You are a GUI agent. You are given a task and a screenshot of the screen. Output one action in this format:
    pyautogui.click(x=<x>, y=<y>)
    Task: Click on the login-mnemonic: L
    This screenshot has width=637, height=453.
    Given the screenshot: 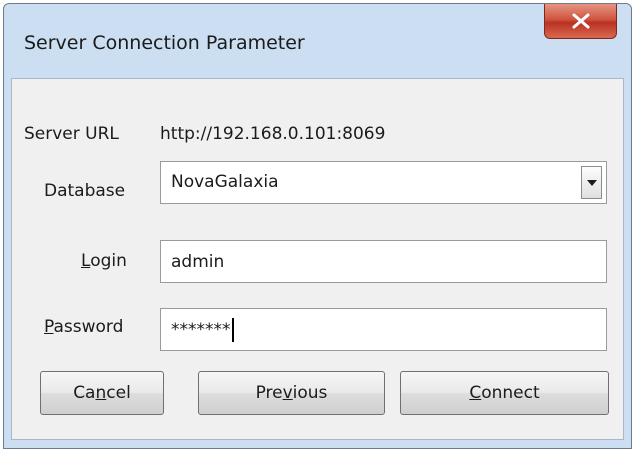 What is the action you would take?
    pyautogui.click(x=86, y=261)
    